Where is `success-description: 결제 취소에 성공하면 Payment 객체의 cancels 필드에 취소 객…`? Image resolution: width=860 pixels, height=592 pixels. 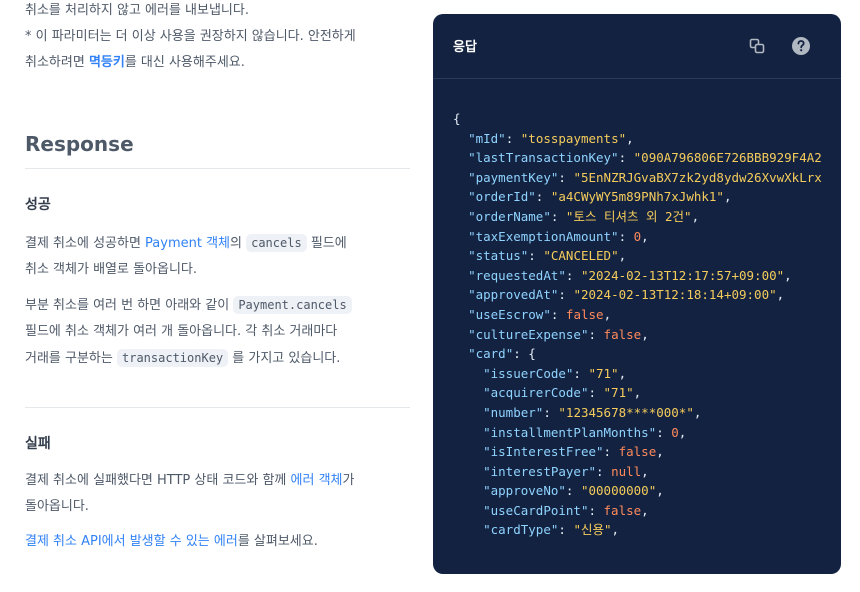 success-description: 결제 취소에 성공하면 Payment 객체의 cancels 필드에 취소 객… is located at coordinates (217, 301).